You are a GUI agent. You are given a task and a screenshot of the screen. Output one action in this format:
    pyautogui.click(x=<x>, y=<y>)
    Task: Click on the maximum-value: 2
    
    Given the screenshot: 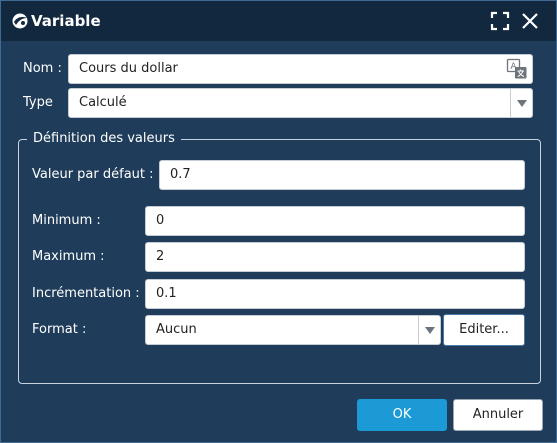 What is the action you would take?
    pyautogui.click(x=160, y=256)
    